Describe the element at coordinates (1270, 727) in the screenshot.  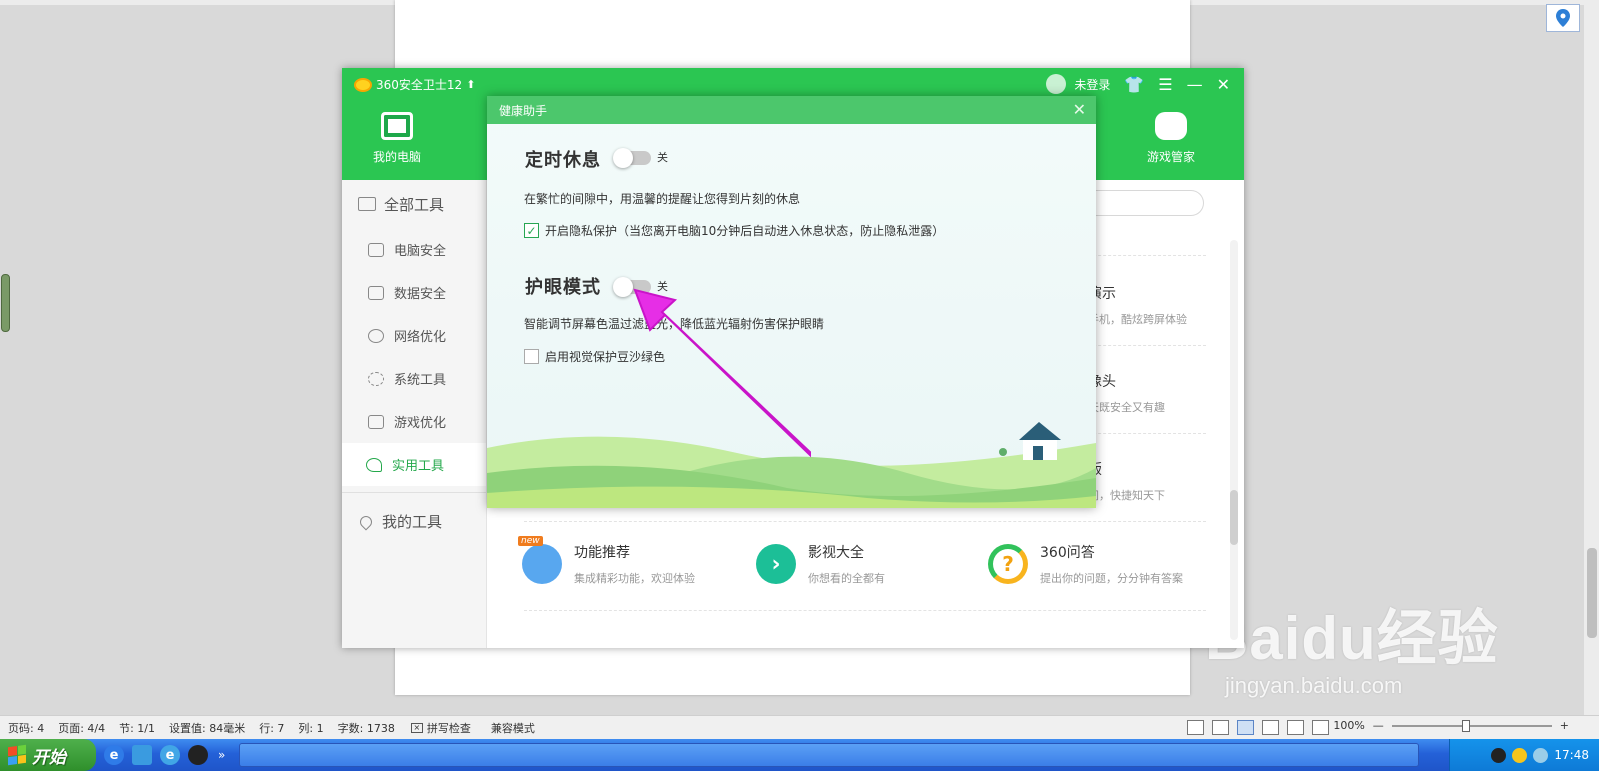
I see `outline-view-icon` at that location.